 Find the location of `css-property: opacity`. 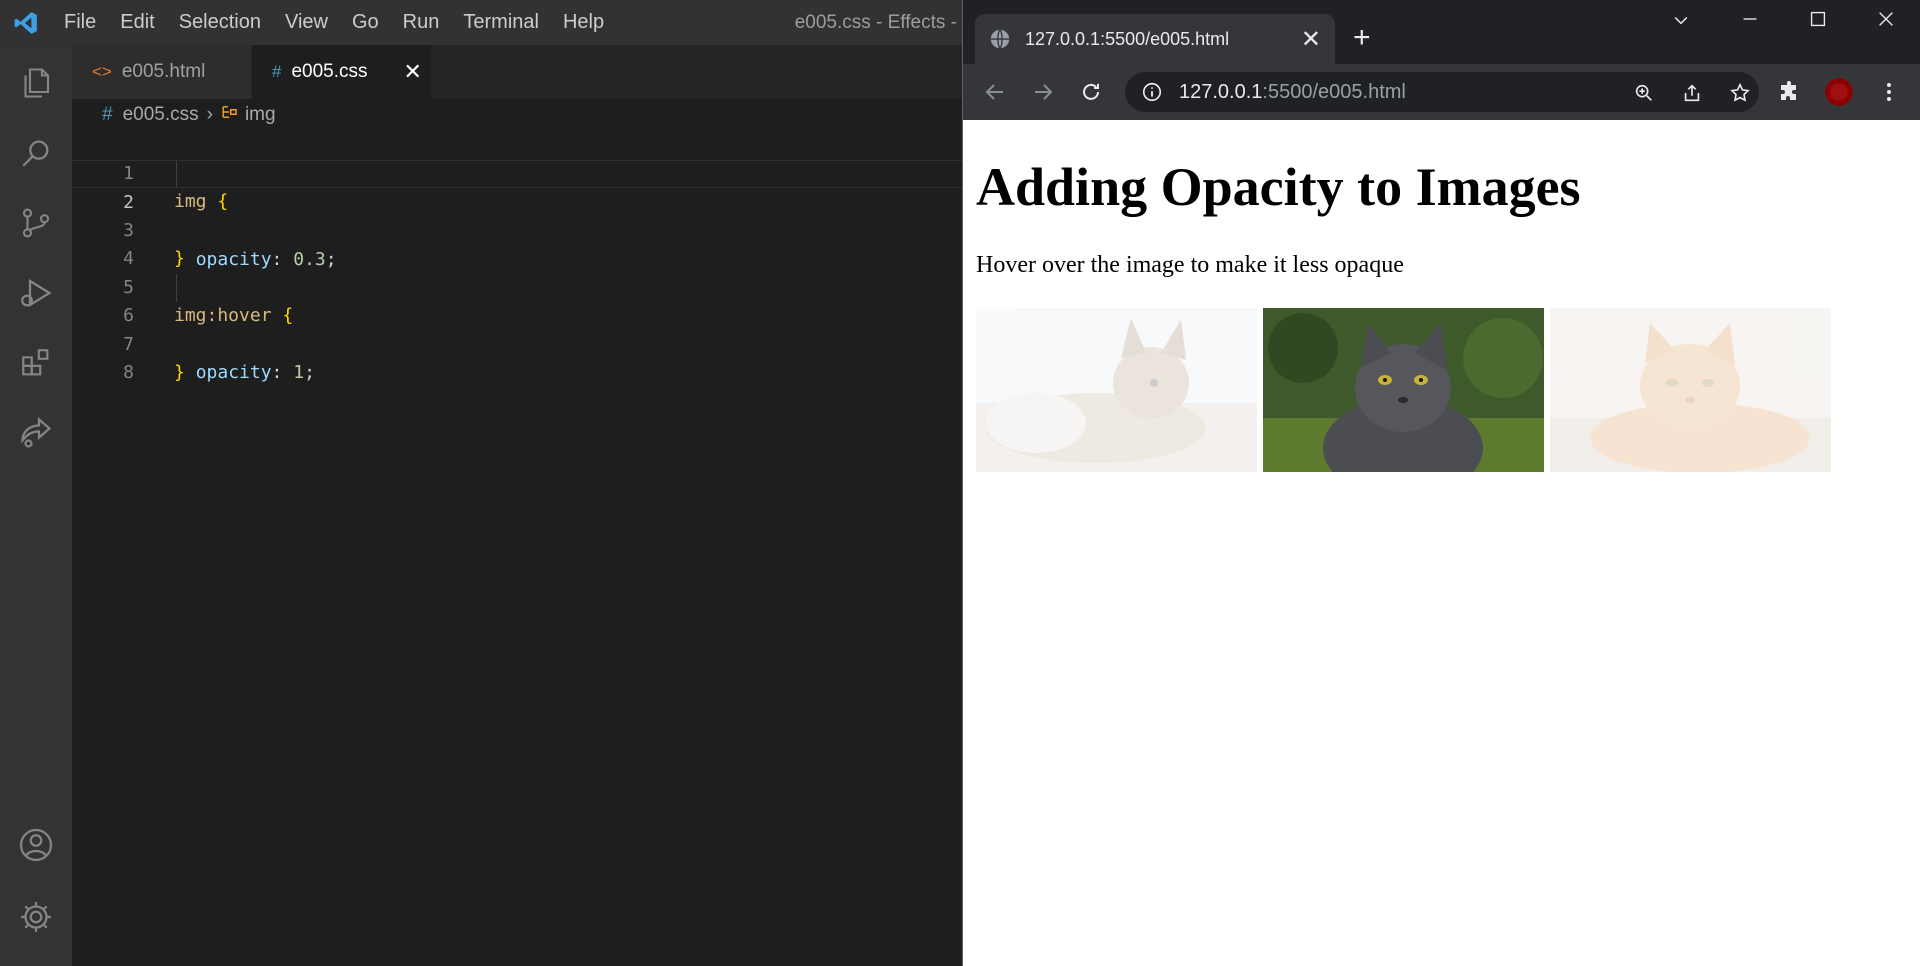

css-property: opacity is located at coordinates (233, 372).